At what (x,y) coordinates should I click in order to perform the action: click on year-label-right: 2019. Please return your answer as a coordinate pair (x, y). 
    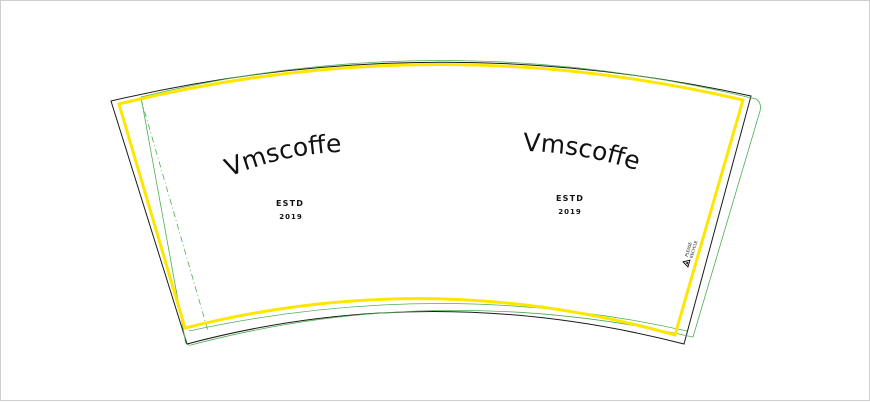
    Looking at the image, I should click on (569, 212).